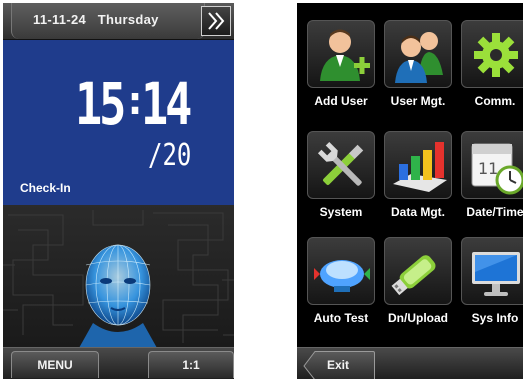 Image resolution: width=523 pixels, height=382 pixels. What do you see at coordinates (341, 101) in the screenshot?
I see `menu-label-add-user: Add User` at bounding box center [341, 101].